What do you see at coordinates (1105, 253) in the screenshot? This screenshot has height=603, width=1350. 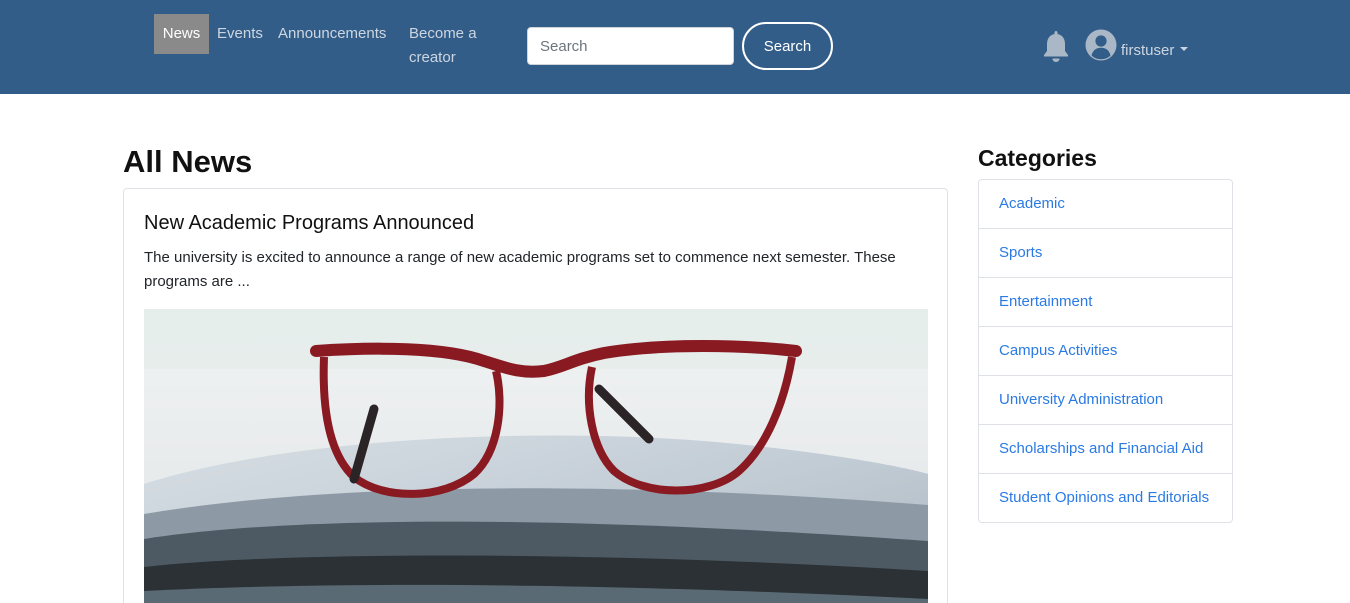 I see `category-sports: Sports` at bounding box center [1105, 253].